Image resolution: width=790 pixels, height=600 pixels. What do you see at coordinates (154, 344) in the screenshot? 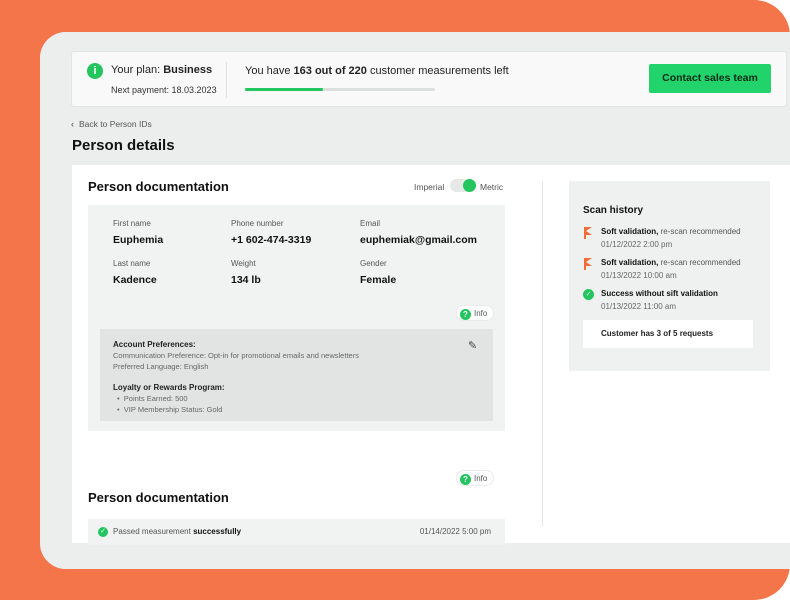
I see `account-preferences-title: Account Preferences:` at bounding box center [154, 344].